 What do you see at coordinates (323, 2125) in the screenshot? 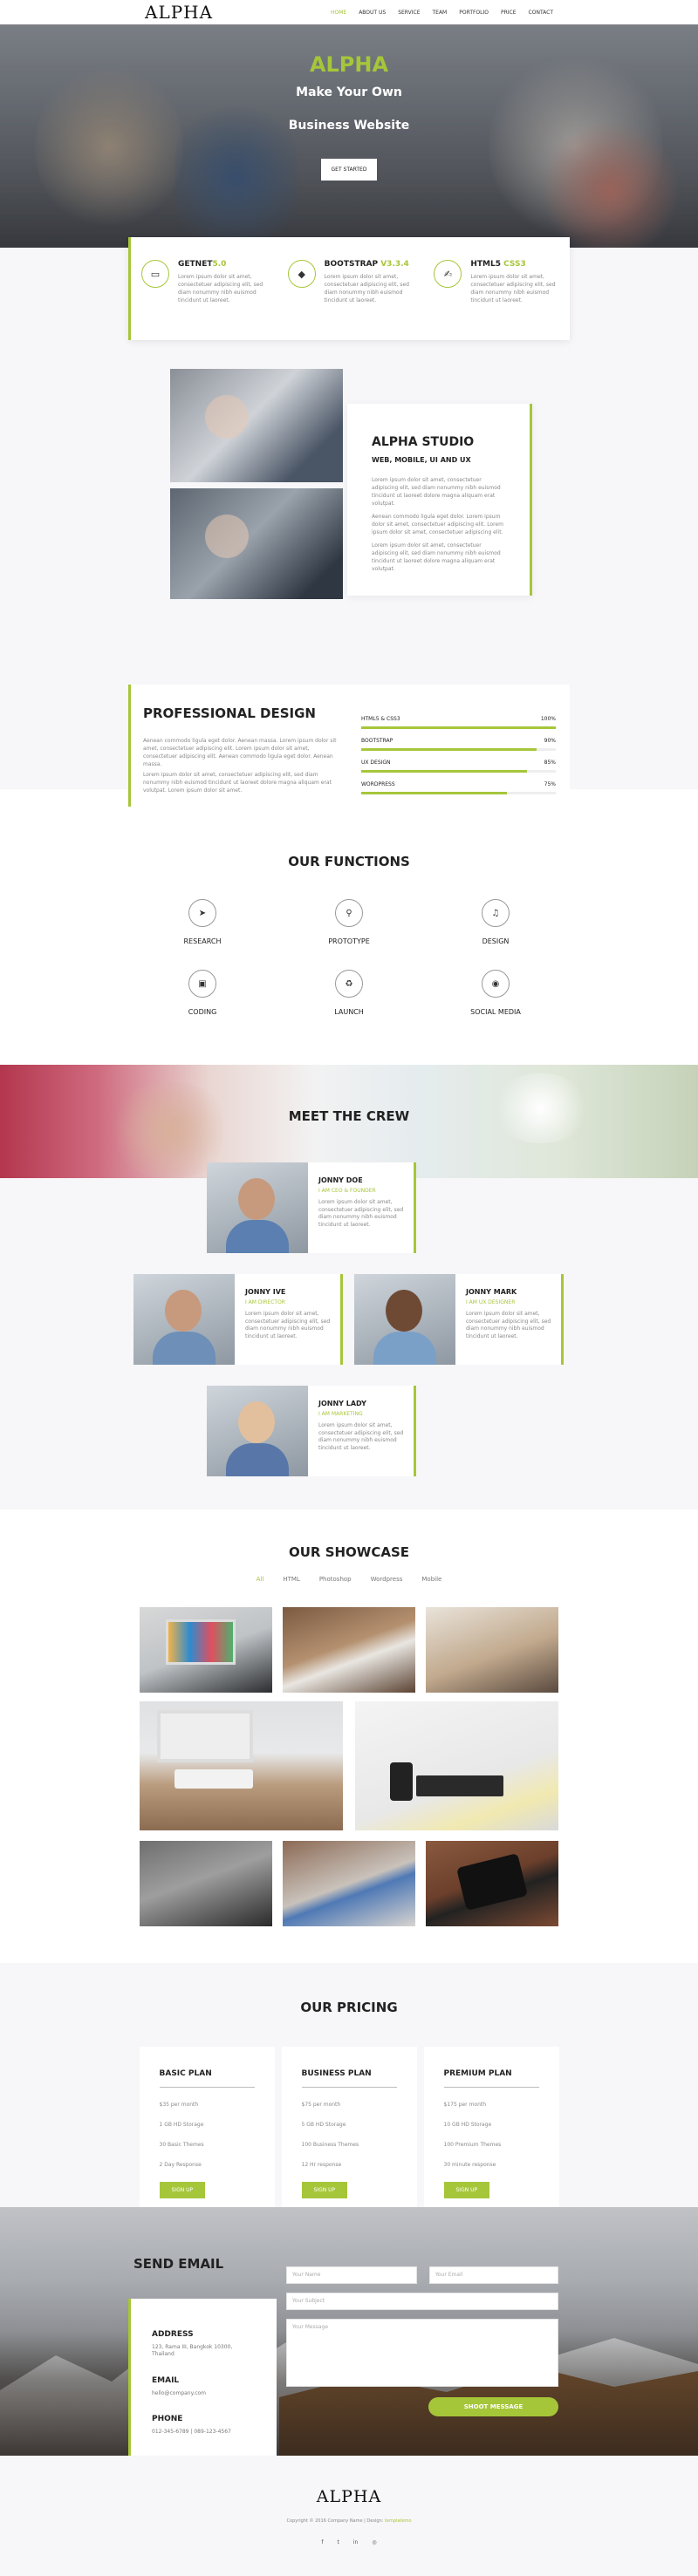
I see `plan-feature: 5 GB HD Storage` at bounding box center [323, 2125].